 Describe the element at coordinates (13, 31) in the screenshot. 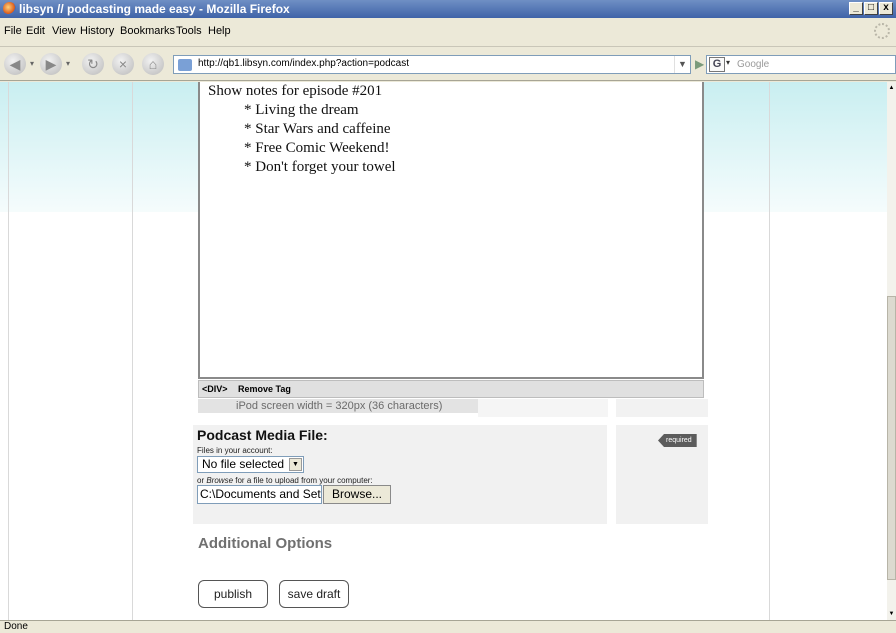

I see `menu-file: File` at that location.